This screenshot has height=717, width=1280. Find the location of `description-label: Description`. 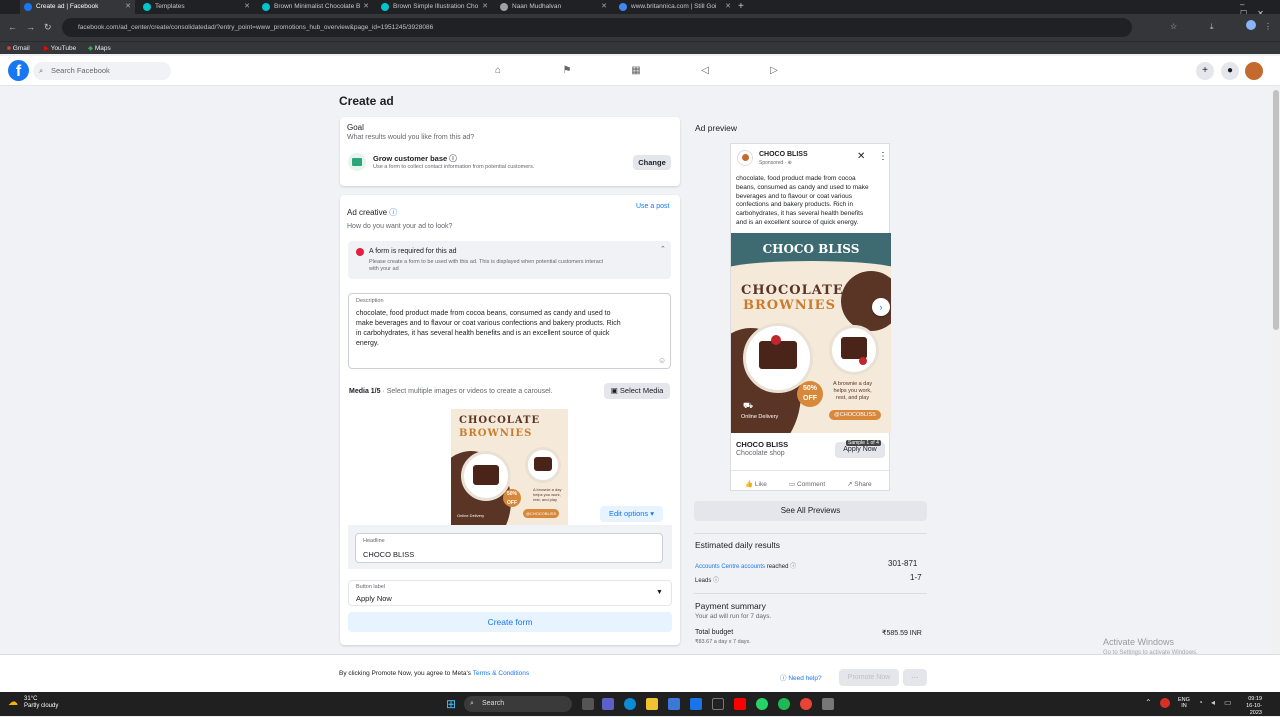

description-label: Description is located at coordinates (370, 301).